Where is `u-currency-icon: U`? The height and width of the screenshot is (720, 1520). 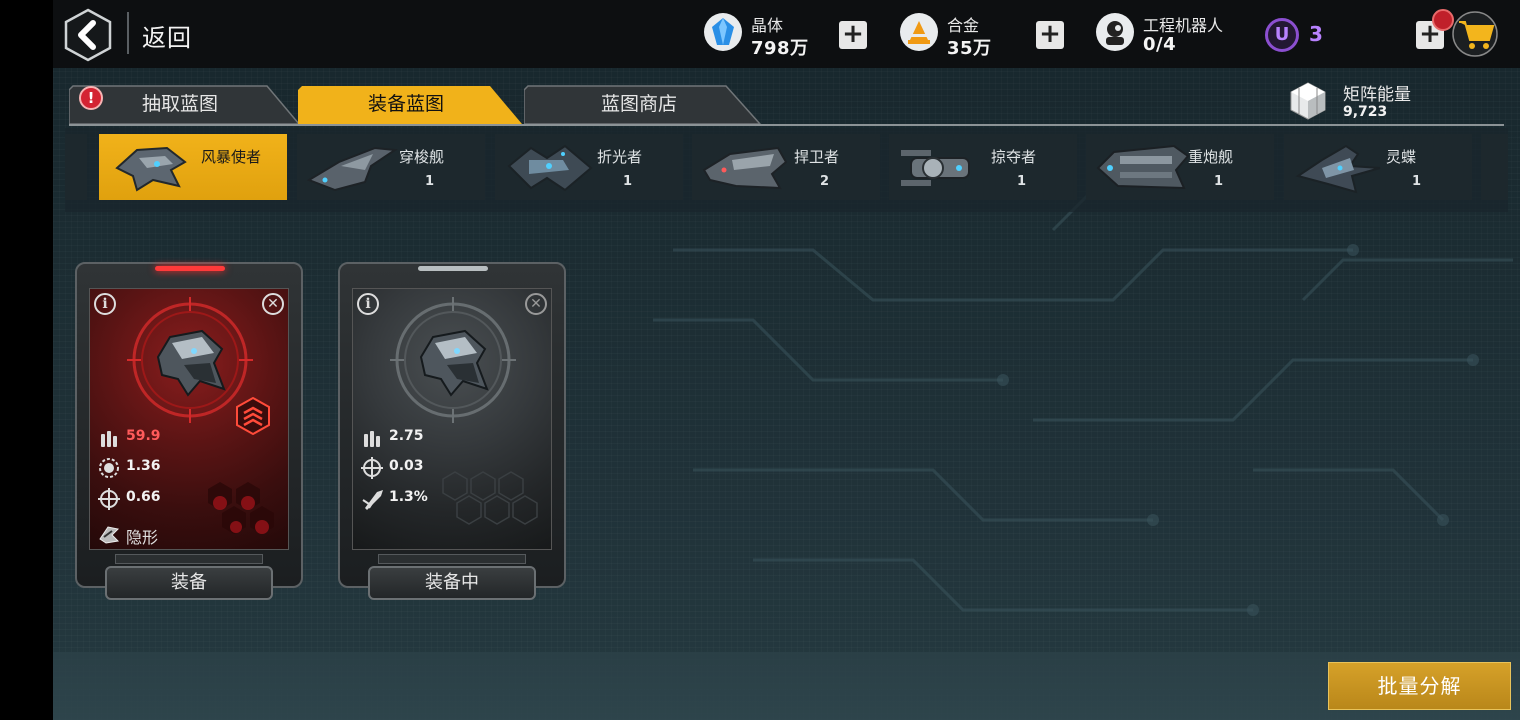 u-currency-icon: U is located at coordinates (1282, 35).